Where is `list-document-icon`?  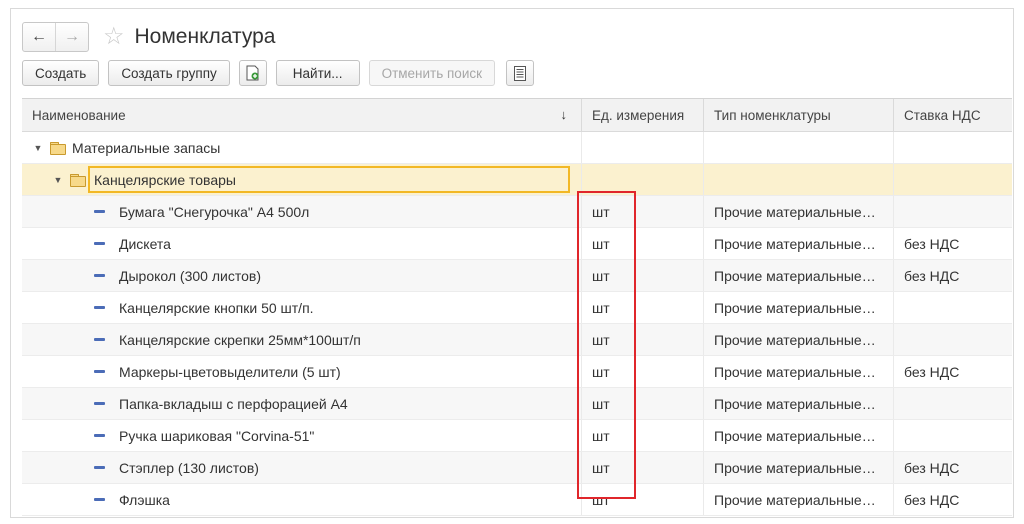
list-document-icon is located at coordinates (520, 73).